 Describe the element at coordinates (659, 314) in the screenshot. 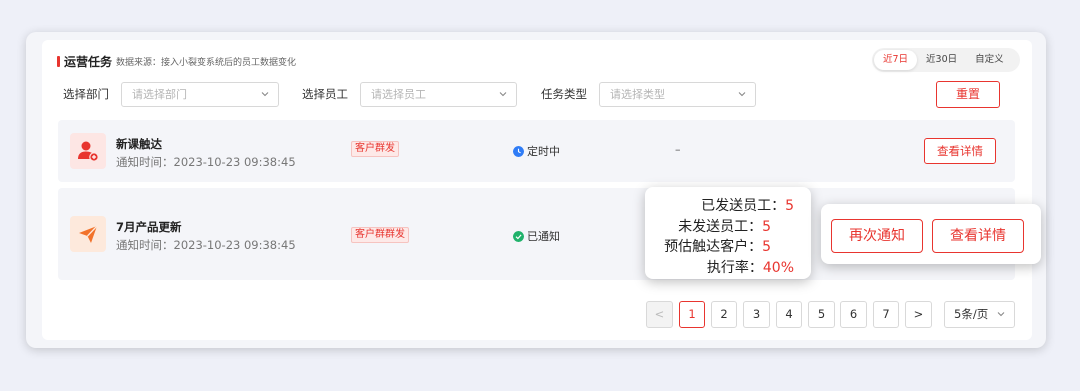

I see `prev-page-button: <` at that location.